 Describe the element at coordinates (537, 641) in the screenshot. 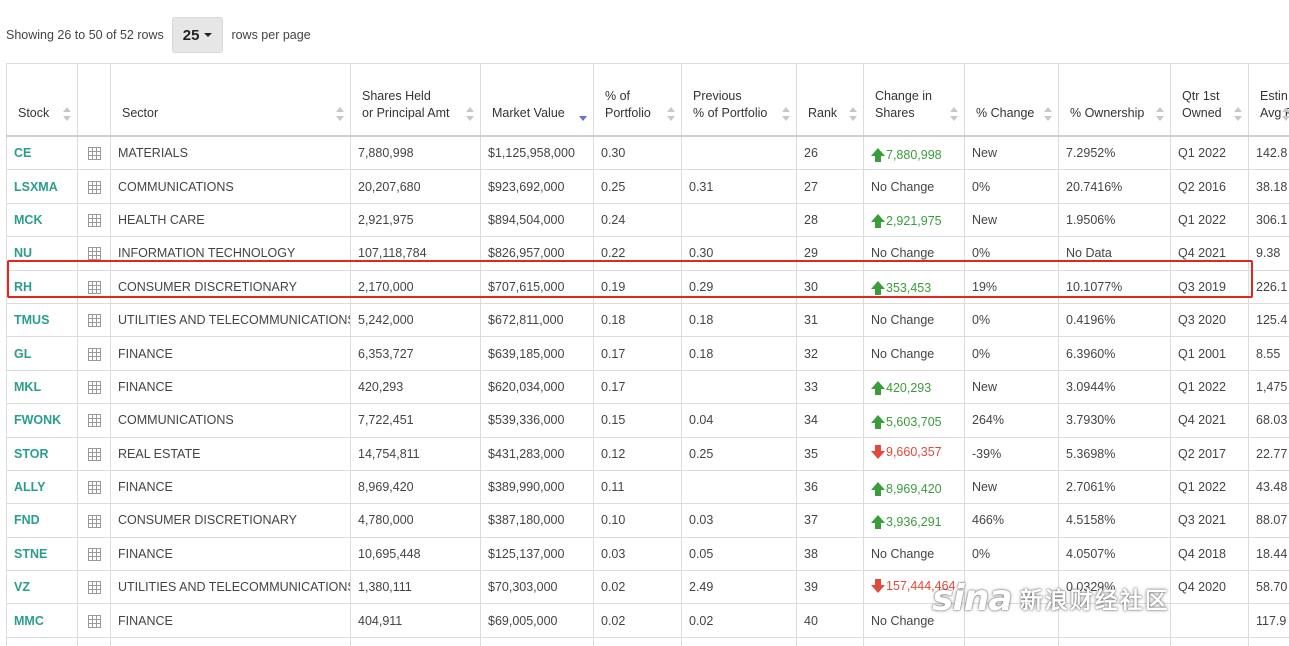

I see `market-value-cell: $58,299,000` at that location.